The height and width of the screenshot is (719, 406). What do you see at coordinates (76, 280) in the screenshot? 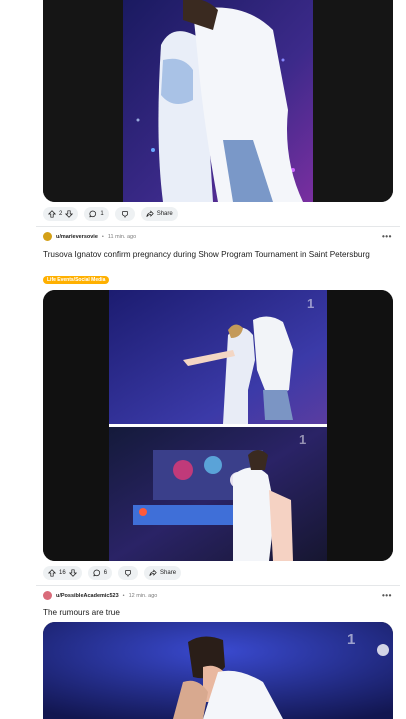
I see `post-flair: Life Events/Social Media` at bounding box center [76, 280].